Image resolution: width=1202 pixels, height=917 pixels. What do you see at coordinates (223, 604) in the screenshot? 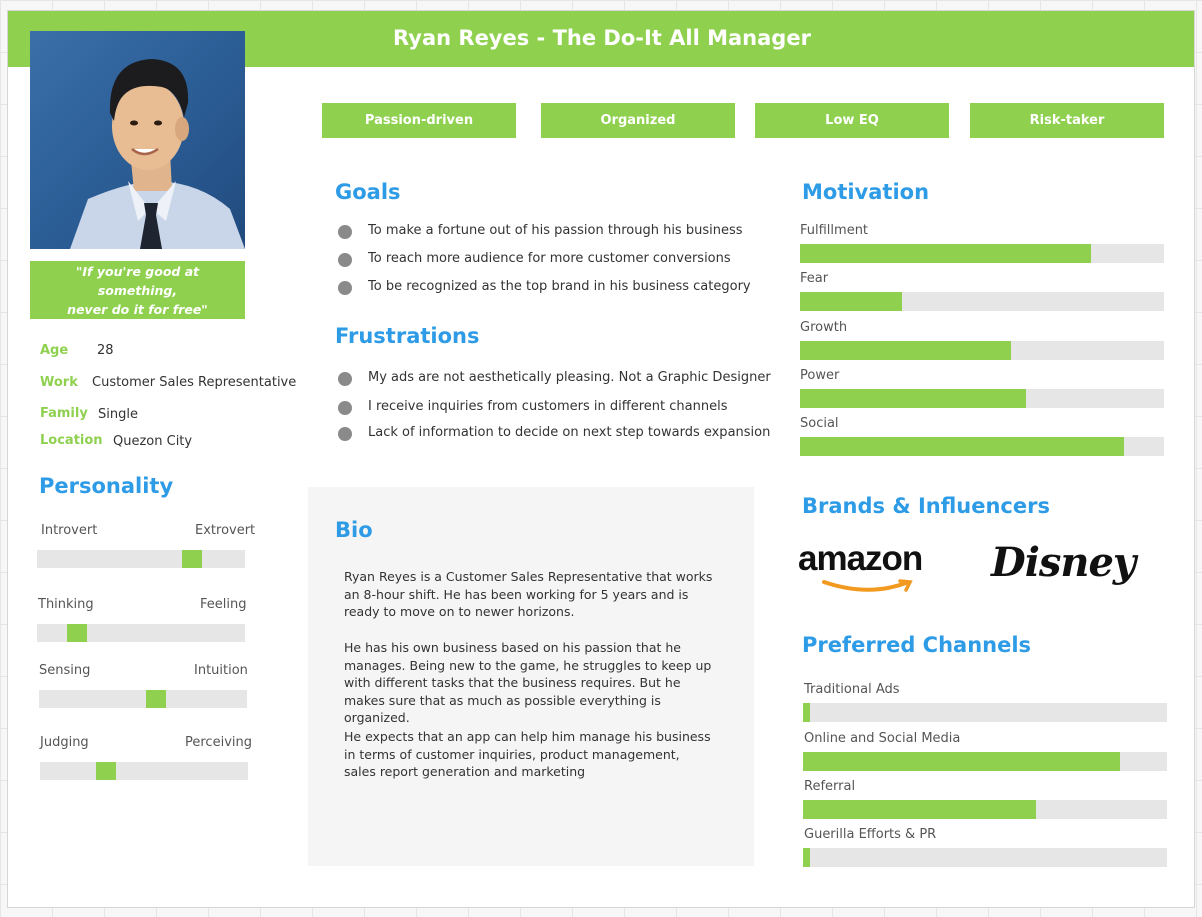
I see `trait-right-label: Feeling` at bounding box center [223, 604].